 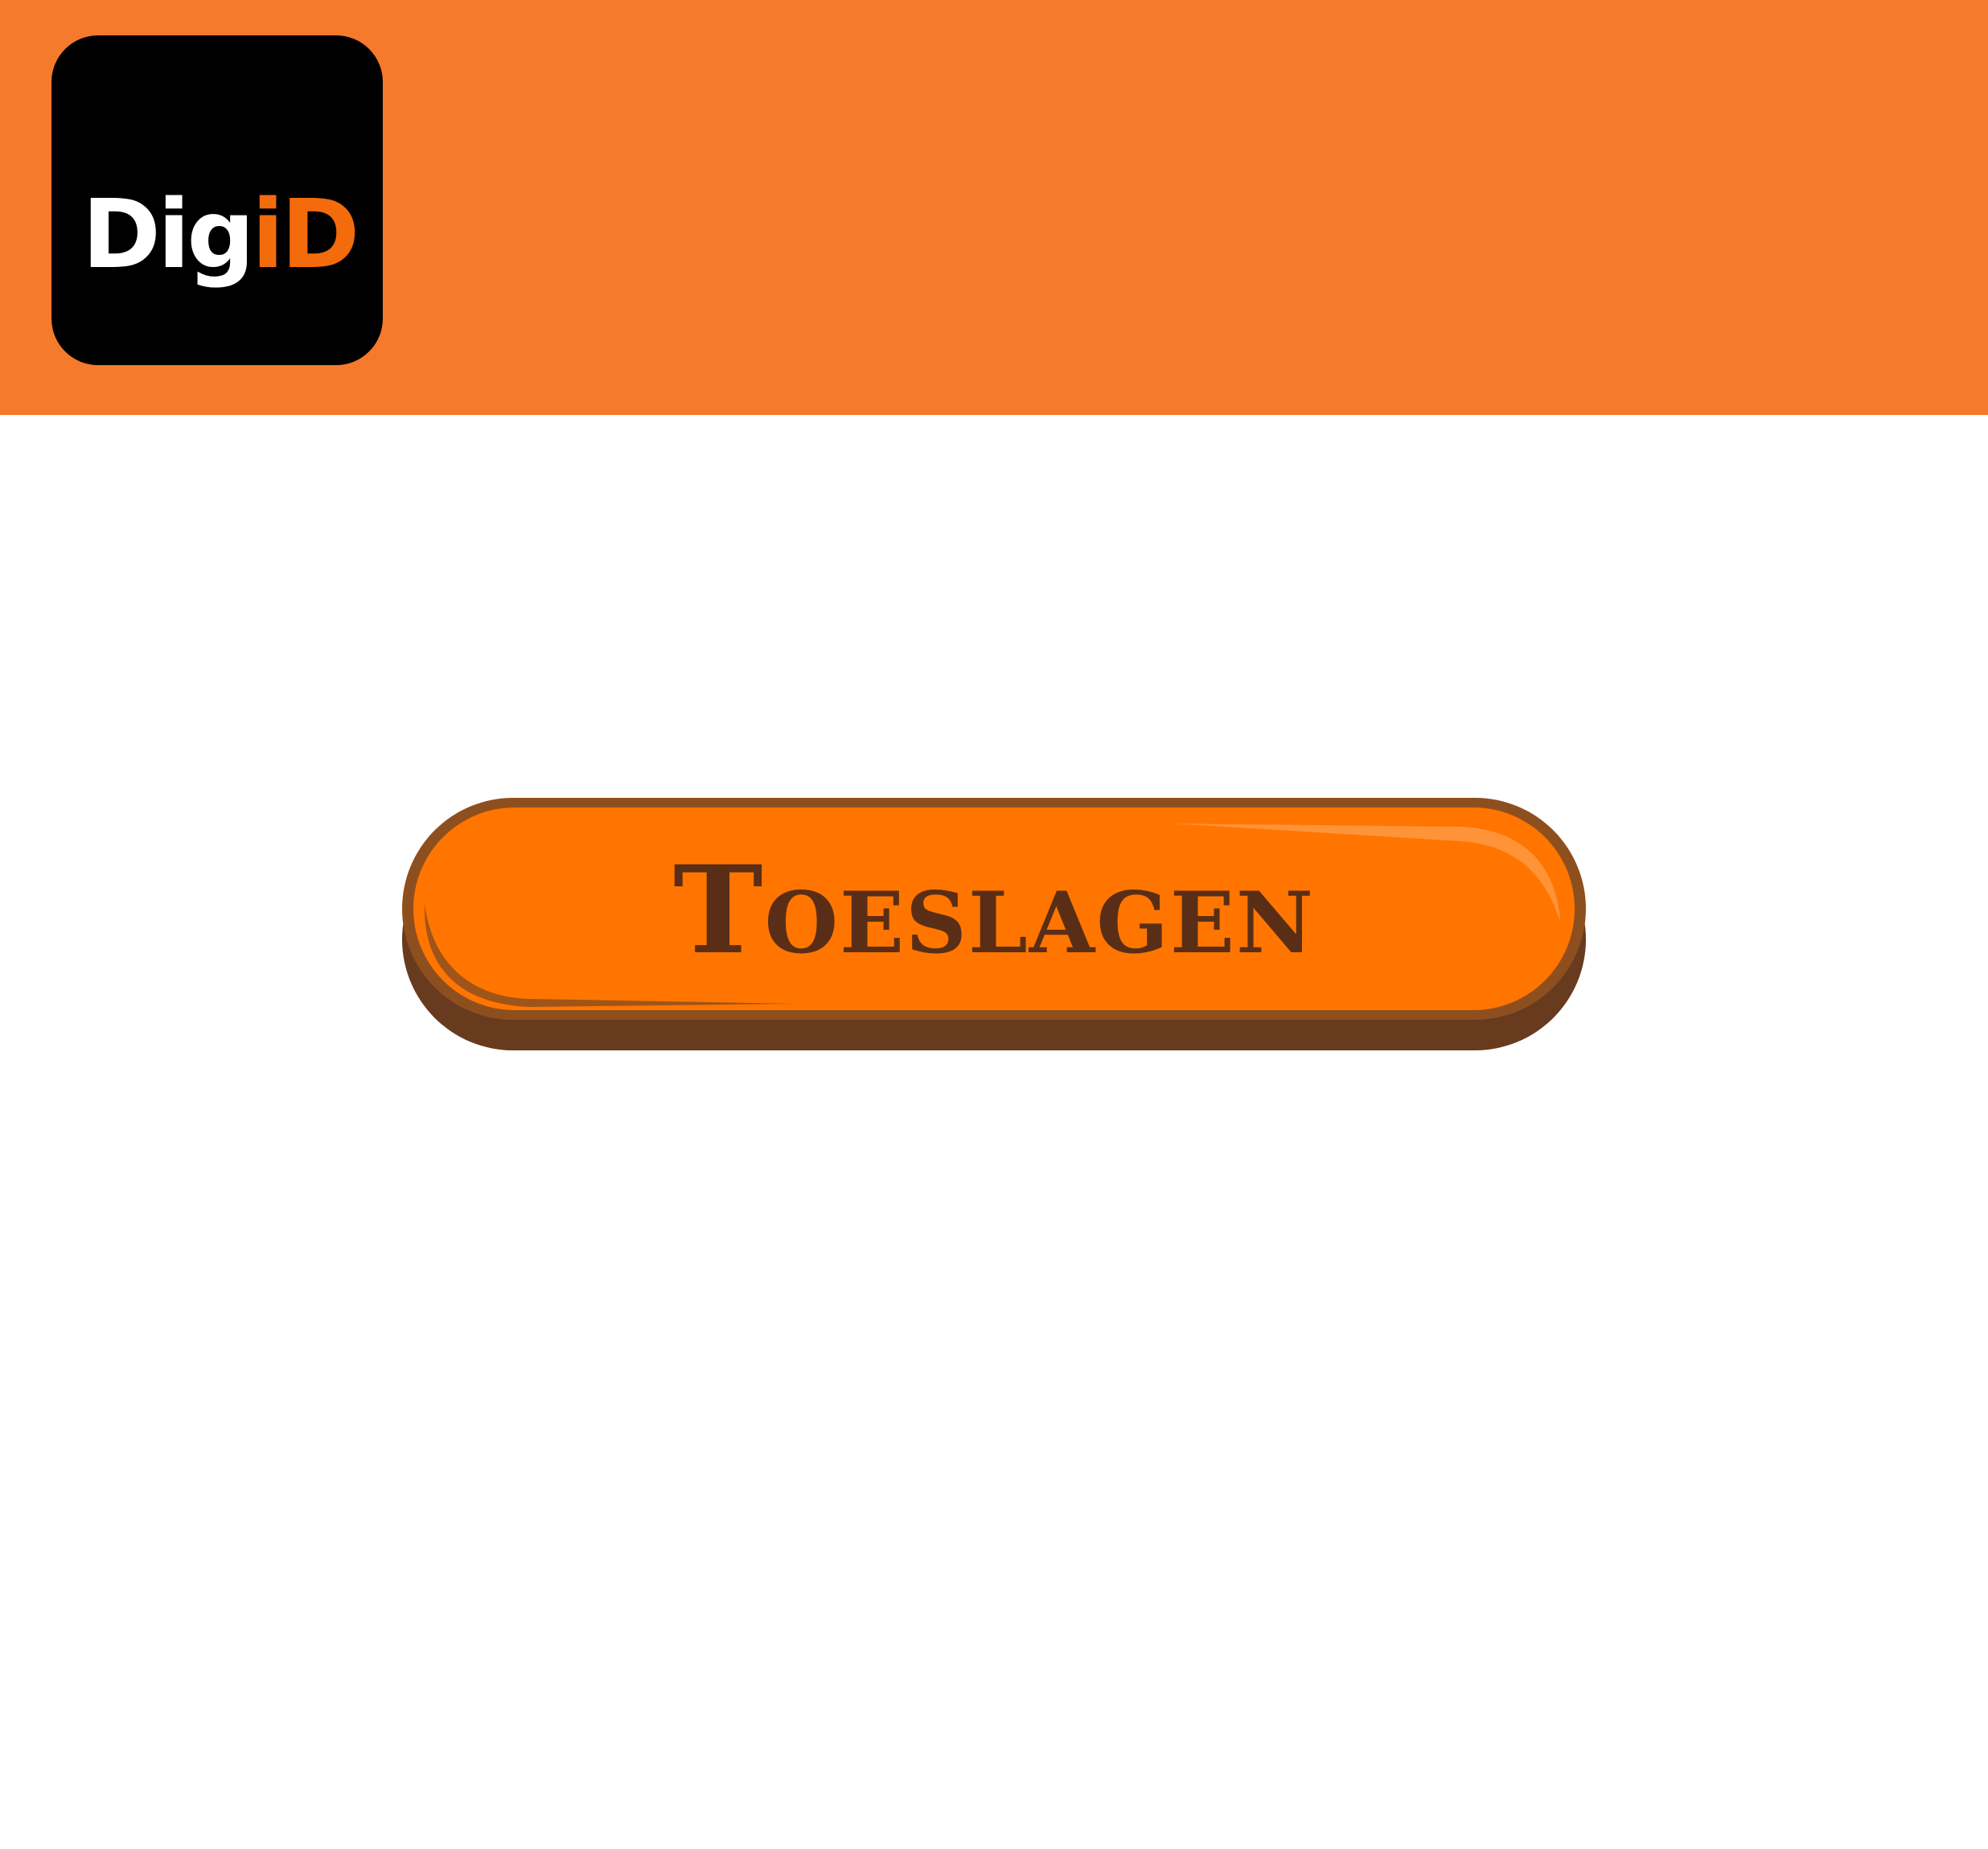 I want to click on digid-logo-text: DigiD, so click(x=220, y=234).